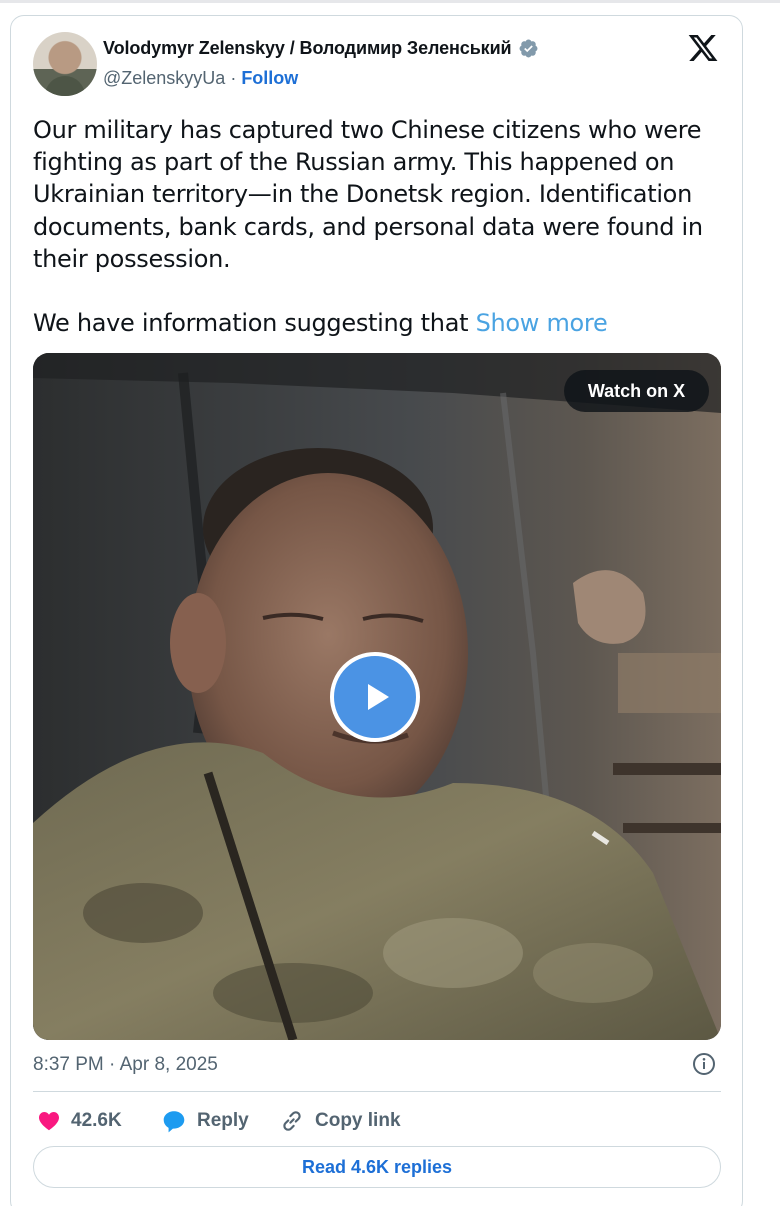 This screenshot has width=780, height=1206. What do you see at coordinates (377, 1091) in the screenshot?
I see `divider` at bounding box center [377, 1091].